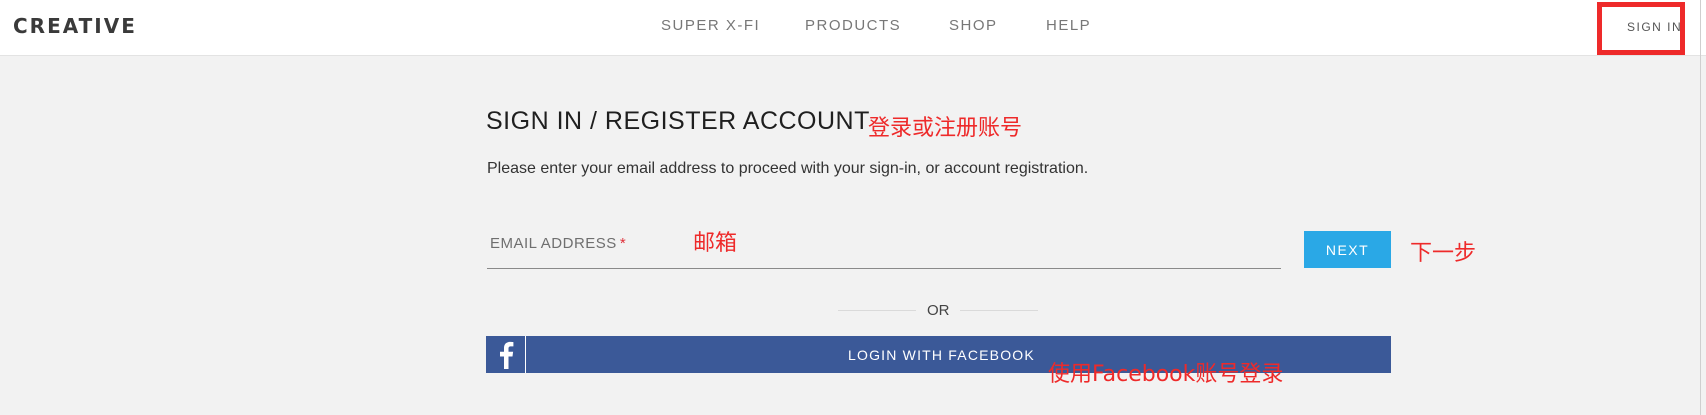 Image resolution: width=1706 pixels, height=415 pixels. What do you see at coordinates (1654, 27) in the screenshot?
I see `header-signin-link: SIGN IN` at bounding box center [1654, 27].